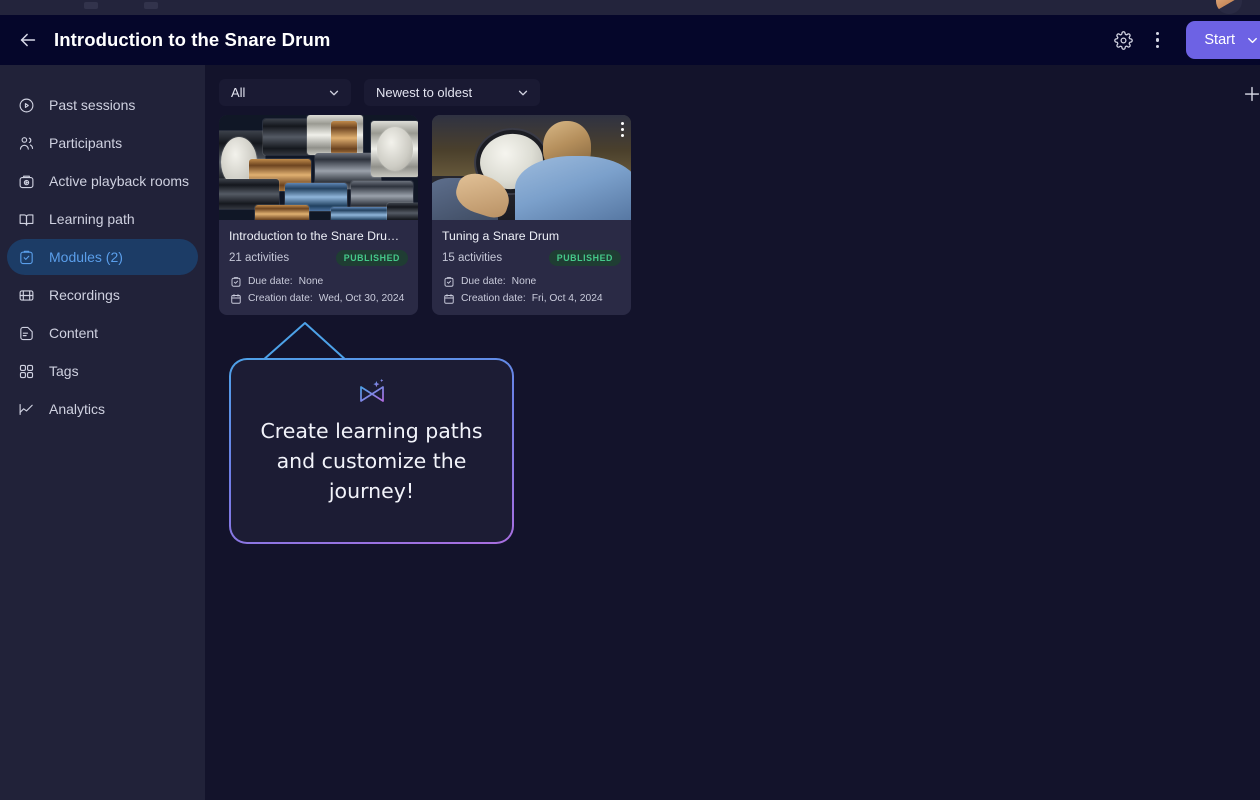  Describe the element at coordinates (102, 371) in the screenshot. I see `sidebar-item-tags: Tags` at that location.